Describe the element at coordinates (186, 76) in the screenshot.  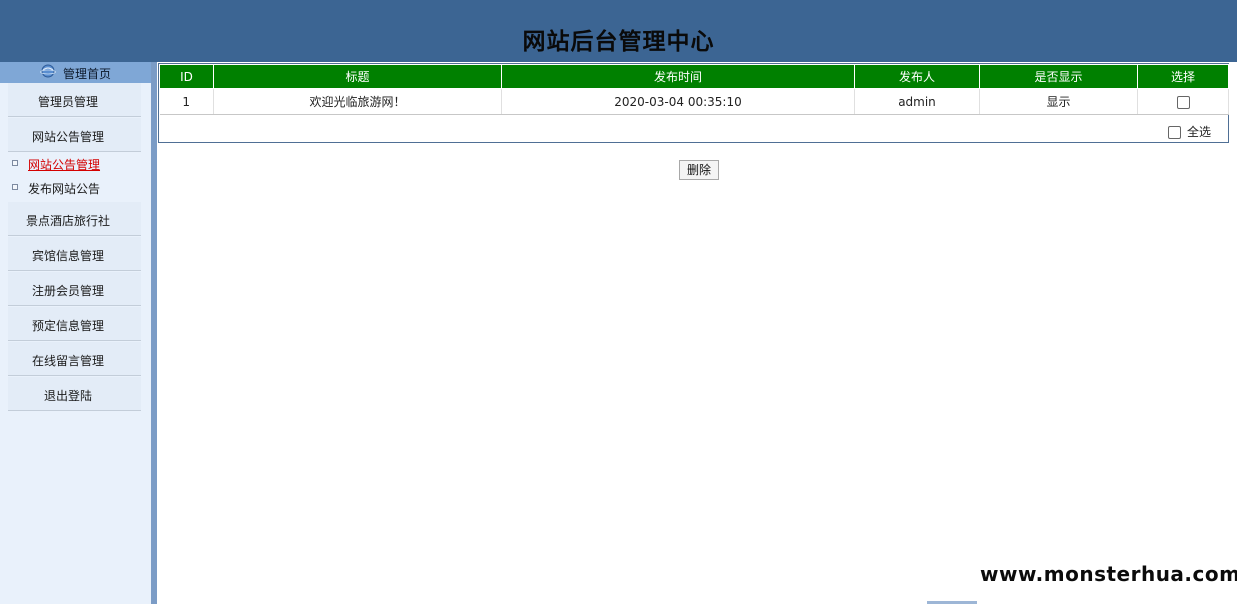
I see `column-header-id: ID` at that location.